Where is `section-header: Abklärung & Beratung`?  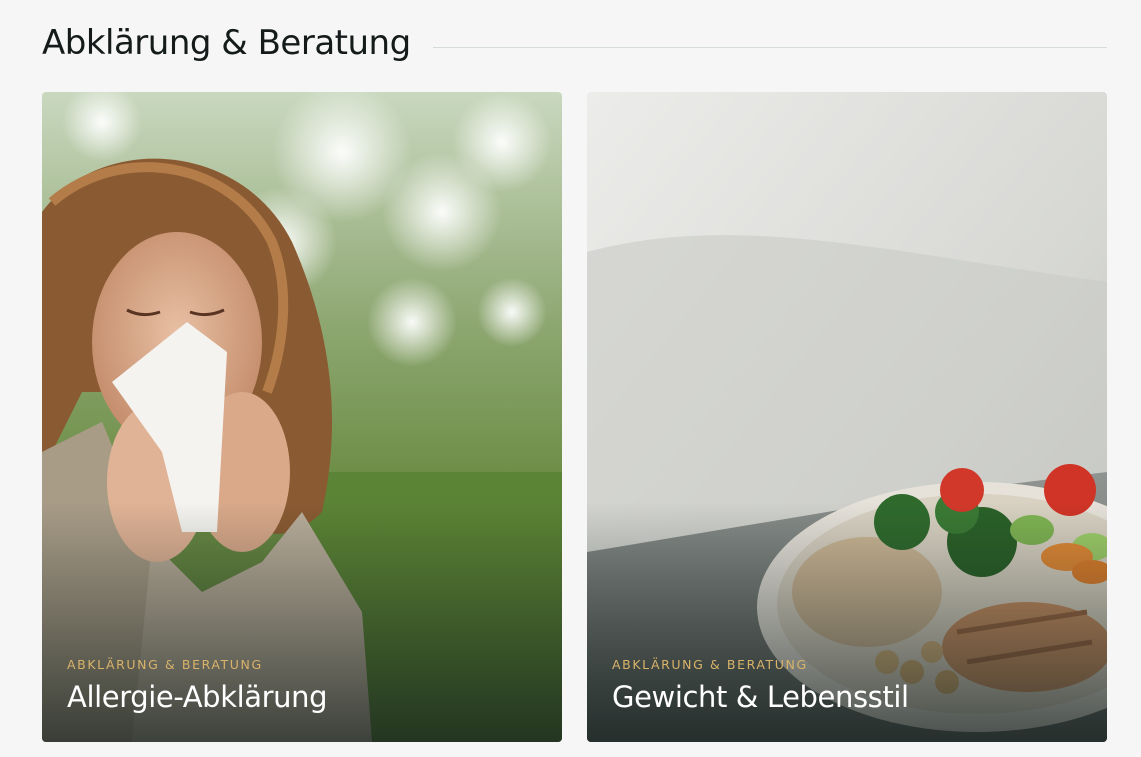 section-header: Abklärung & Beratung is located at coordinates (574, 43).